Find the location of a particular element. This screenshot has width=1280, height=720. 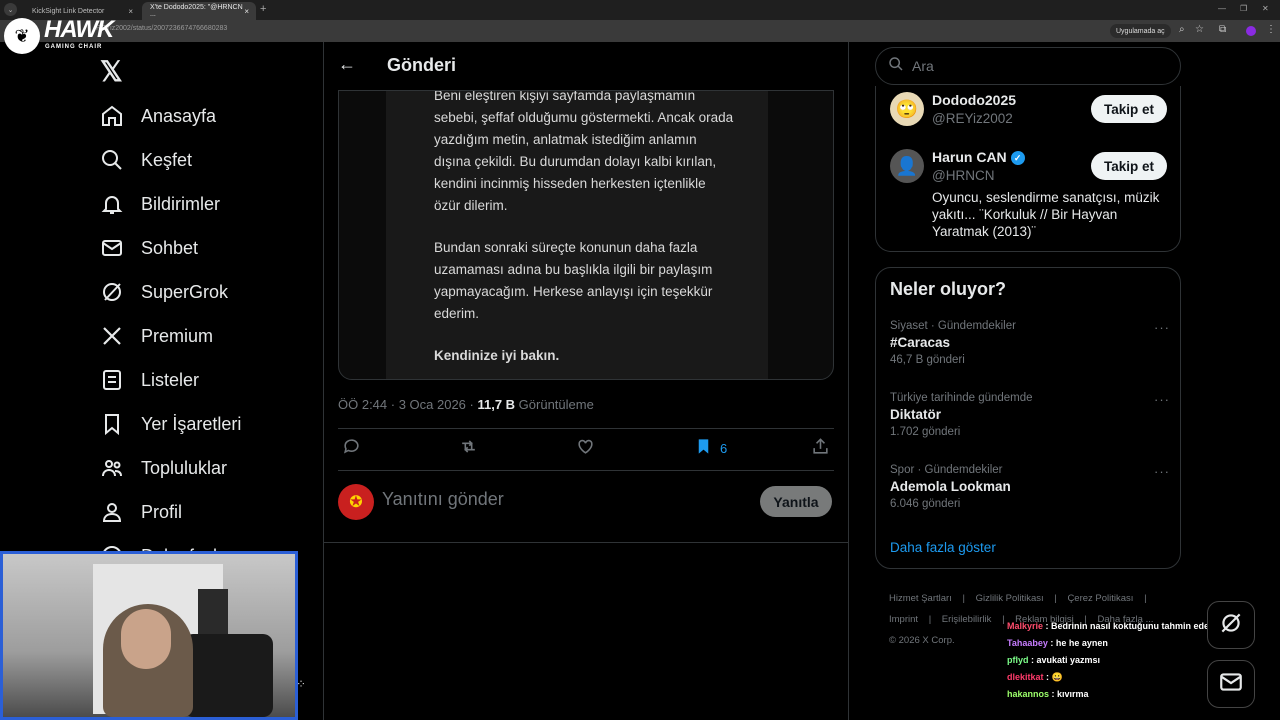

bookmark-icon is located at coordinates (112, 424).